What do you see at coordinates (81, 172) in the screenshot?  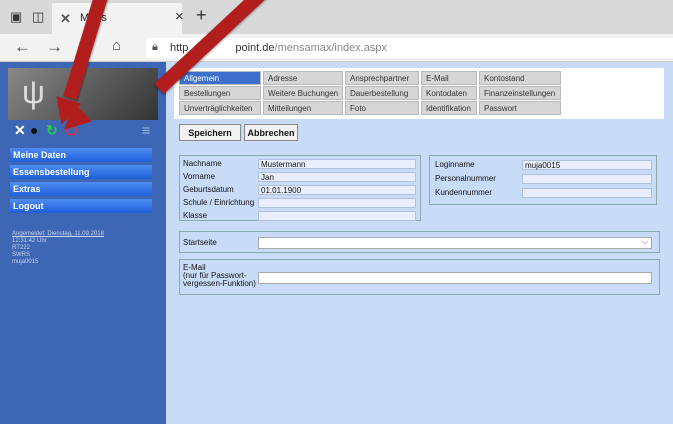 I see `menu-essensbestellung: Essensbestellung` at bounding box center [81, 172].